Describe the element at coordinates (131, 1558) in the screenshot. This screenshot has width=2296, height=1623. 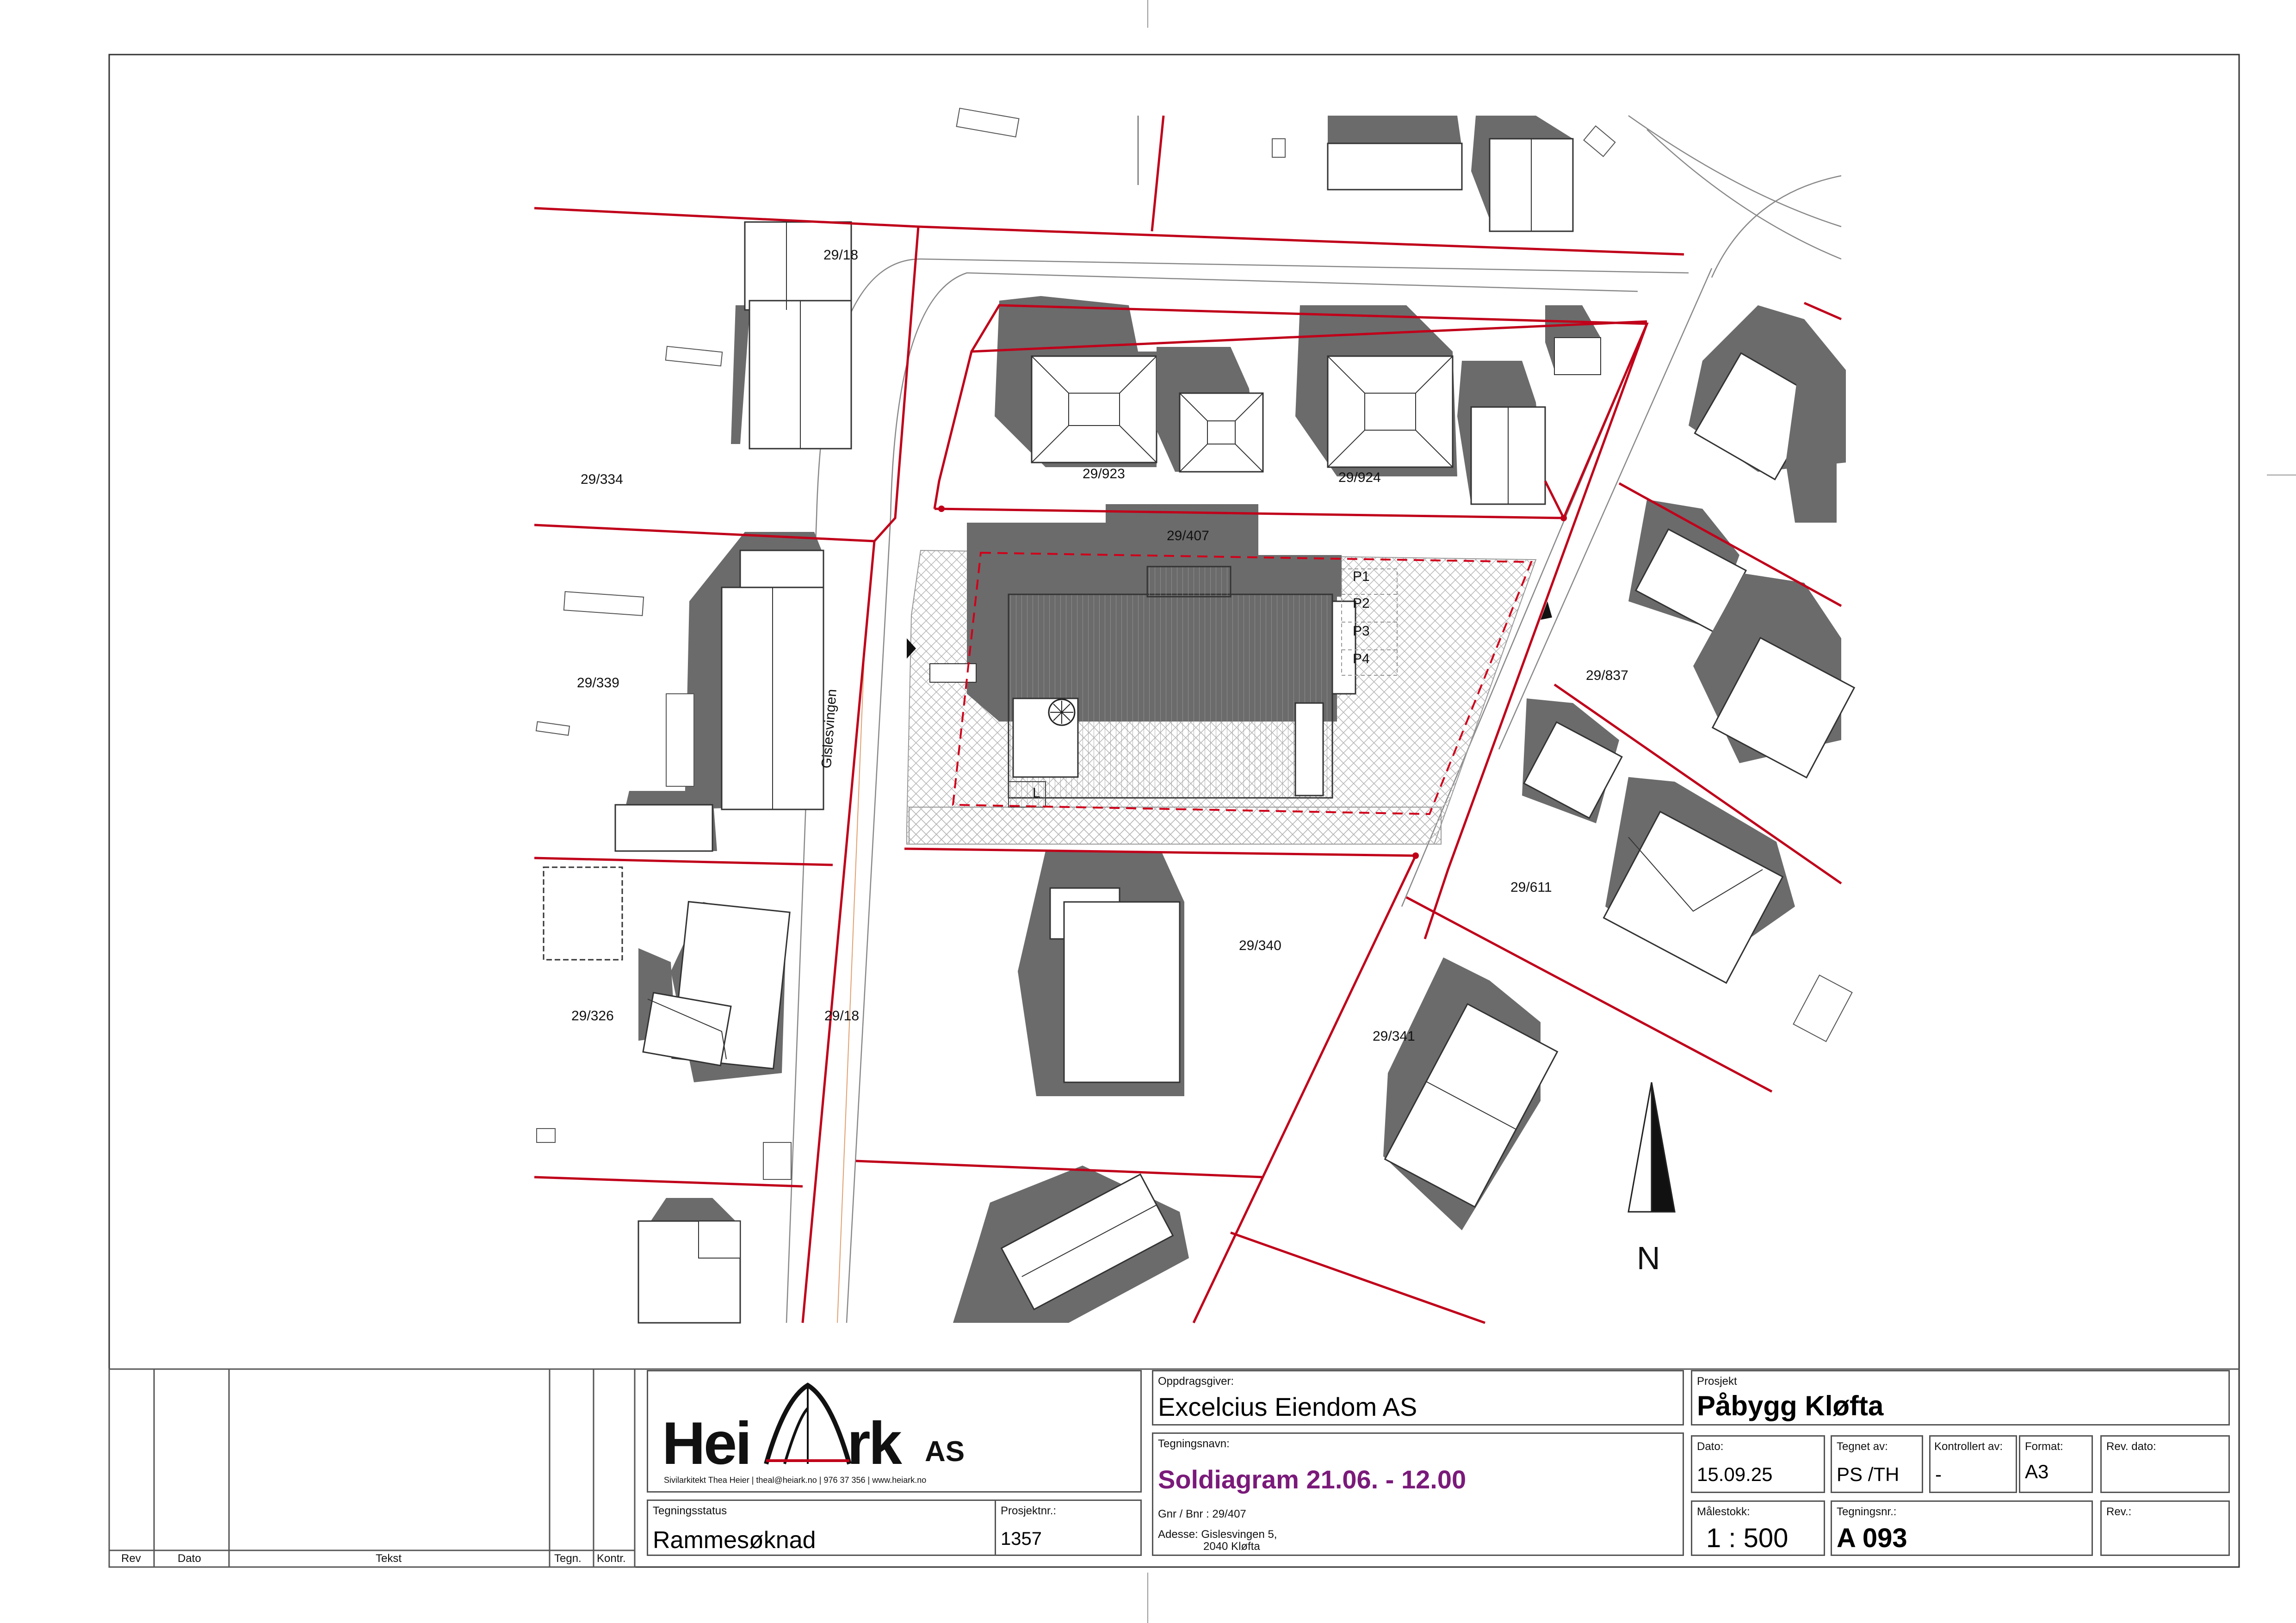
I see `rev-header: Rev` at that location.